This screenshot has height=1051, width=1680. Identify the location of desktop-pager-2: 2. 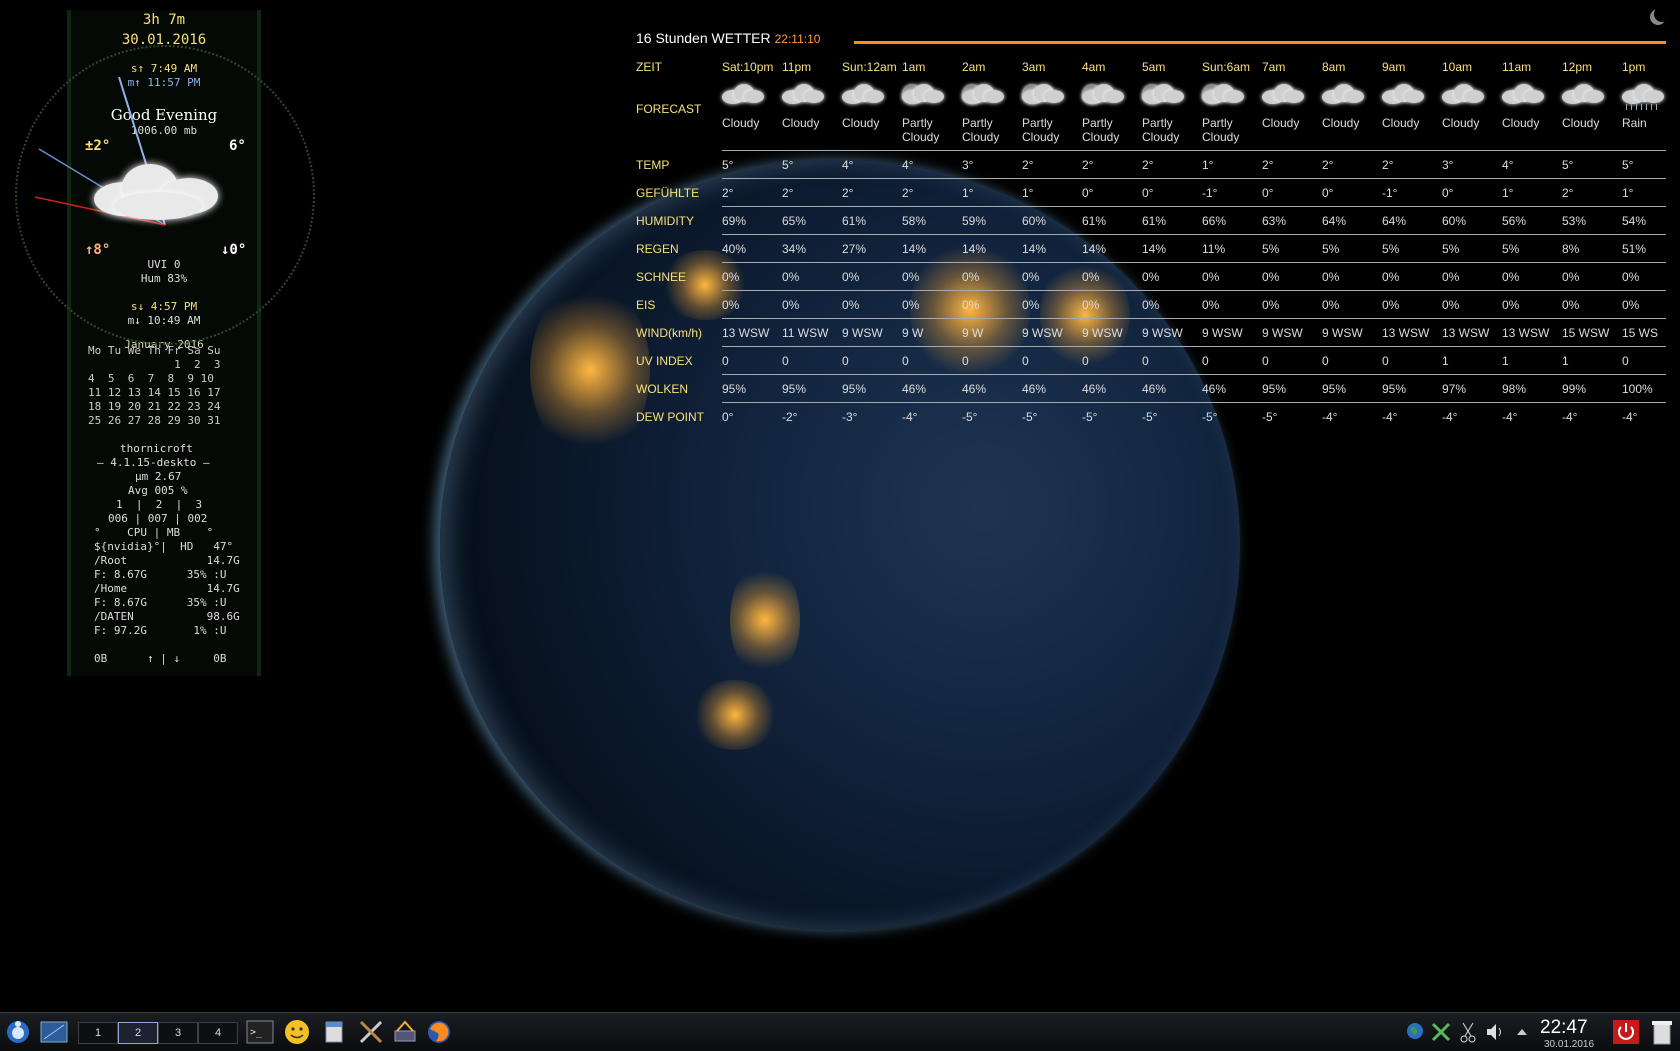
(138, 1033).